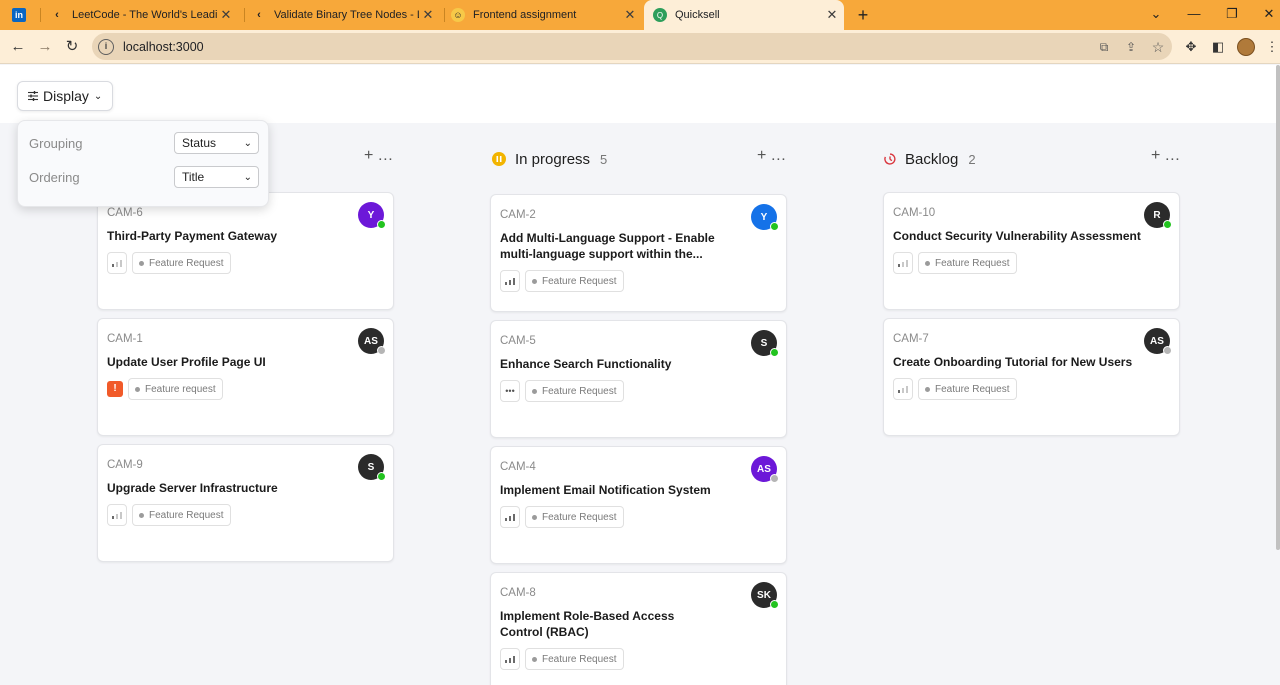 The width and height of the screenshot is (1280, 685). I want to click on avatar: Y, so click(765, 217).